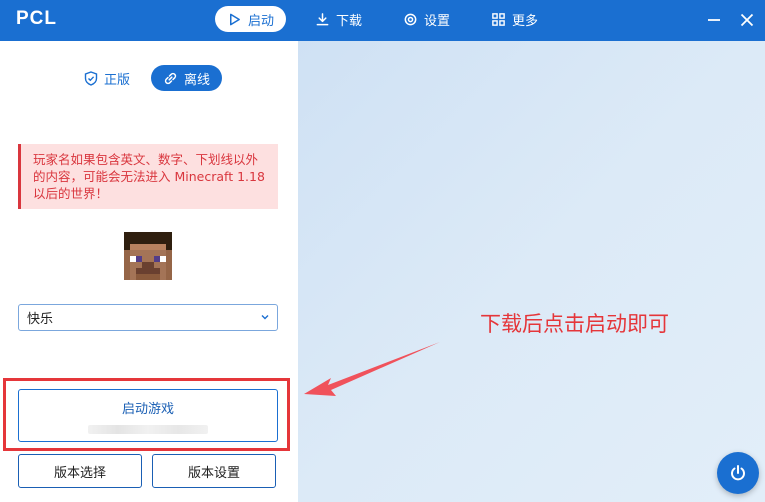 This screenshot has width=765, height=502. Describe the element at coordinates (410, 19) in the screenshot. I see `gear-icon` at that location.